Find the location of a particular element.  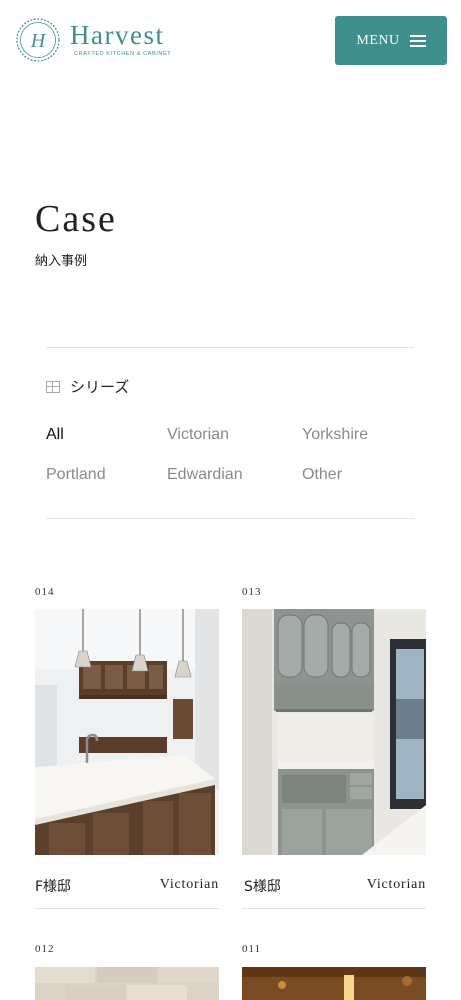

cupboard-photo is located at coordinates (334, 732).